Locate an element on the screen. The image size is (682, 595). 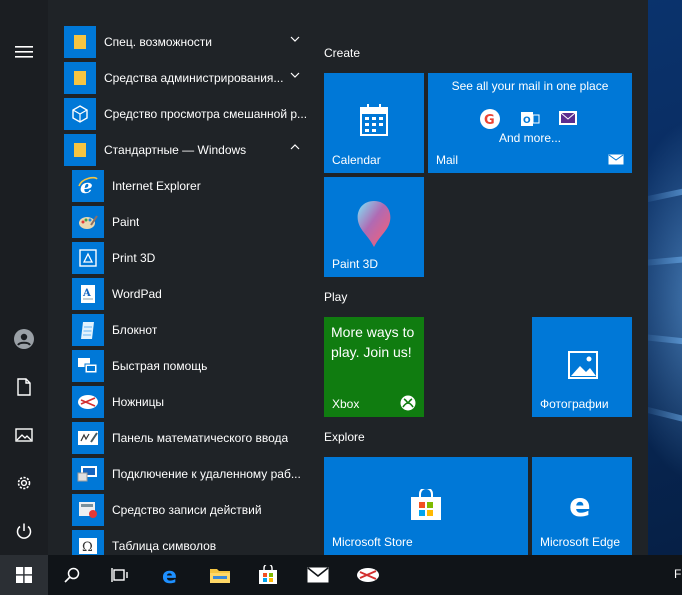
search-button is located at coordinates (72, 575).